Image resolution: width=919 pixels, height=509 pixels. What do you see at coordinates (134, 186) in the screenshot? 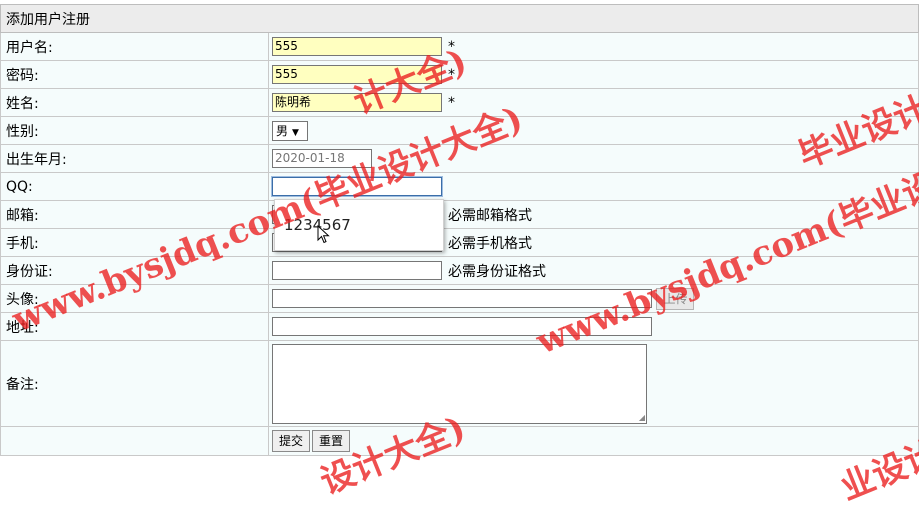
I see `qq-label: QQ:` at bounding box center [134, 186].